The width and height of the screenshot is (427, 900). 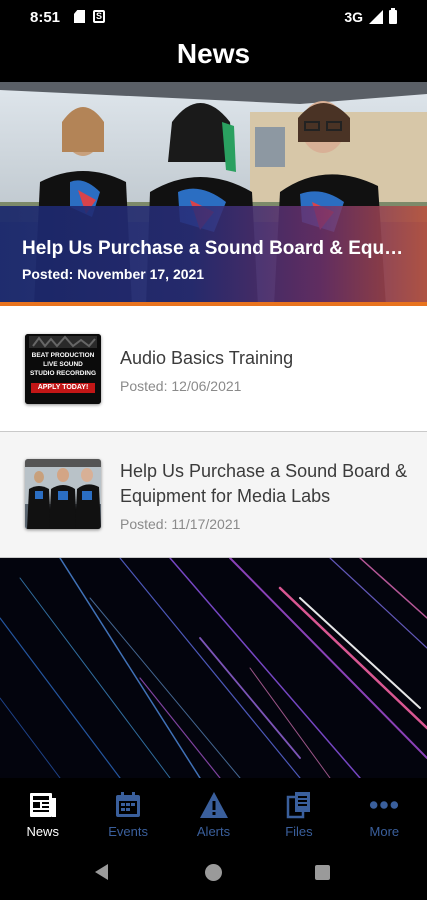 I want to click on news-icon, so click(x=43, y=805).